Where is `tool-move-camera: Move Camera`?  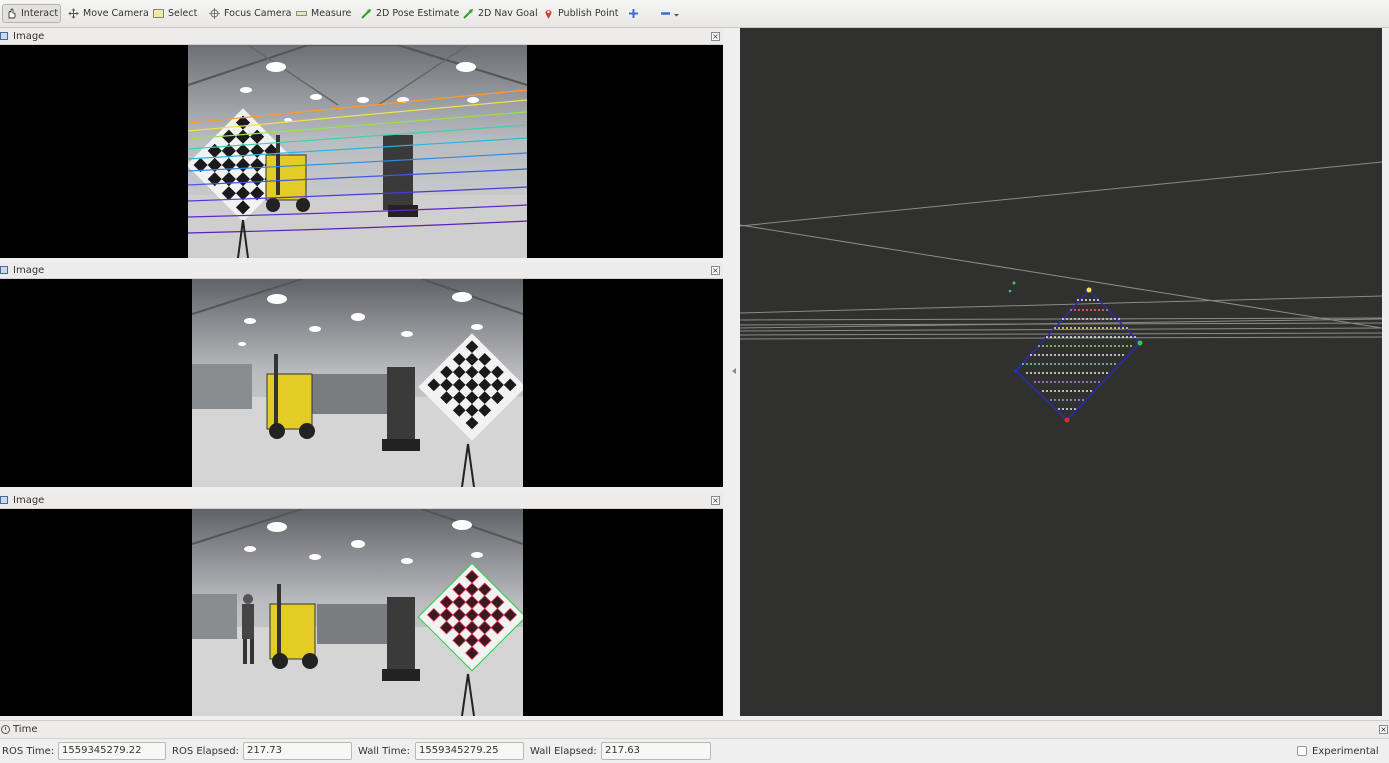 tool-move-camera: Move Camera is located at coordinates (108, 13).